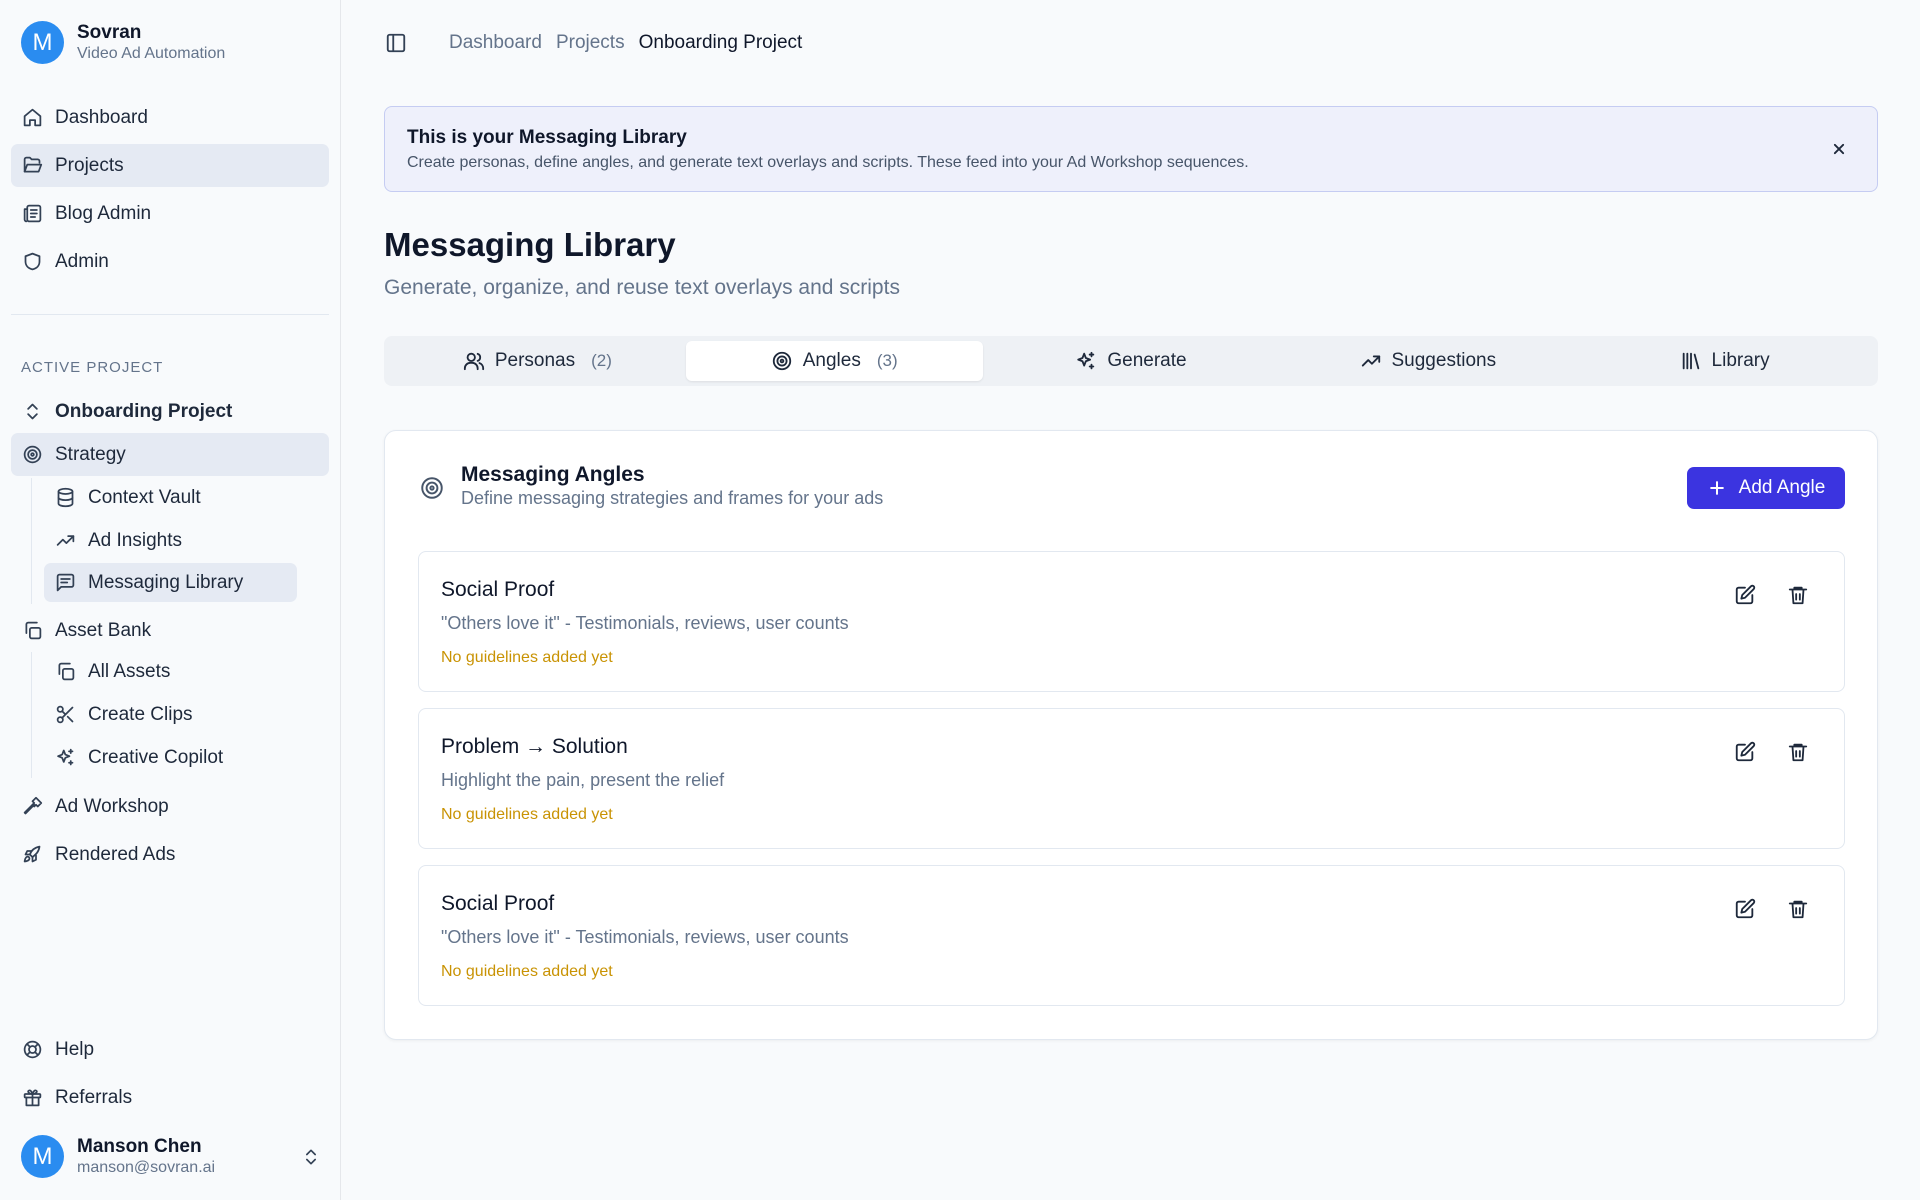 This screenshot has height=1200, width=1920. What do you see at coordinates (1724, 361) in the screenshot?
I see `tab-library: Library` at bounding box center [1724, 361].